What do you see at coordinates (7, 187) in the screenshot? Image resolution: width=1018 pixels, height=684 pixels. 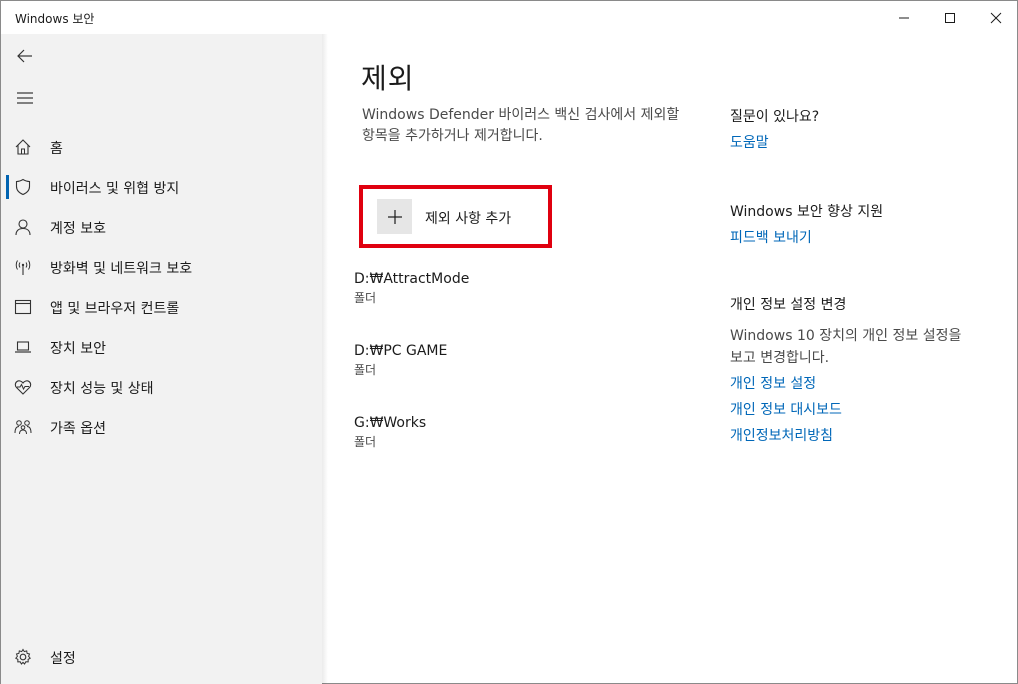 I see `active-indicator` at bounding box center [7, 187].